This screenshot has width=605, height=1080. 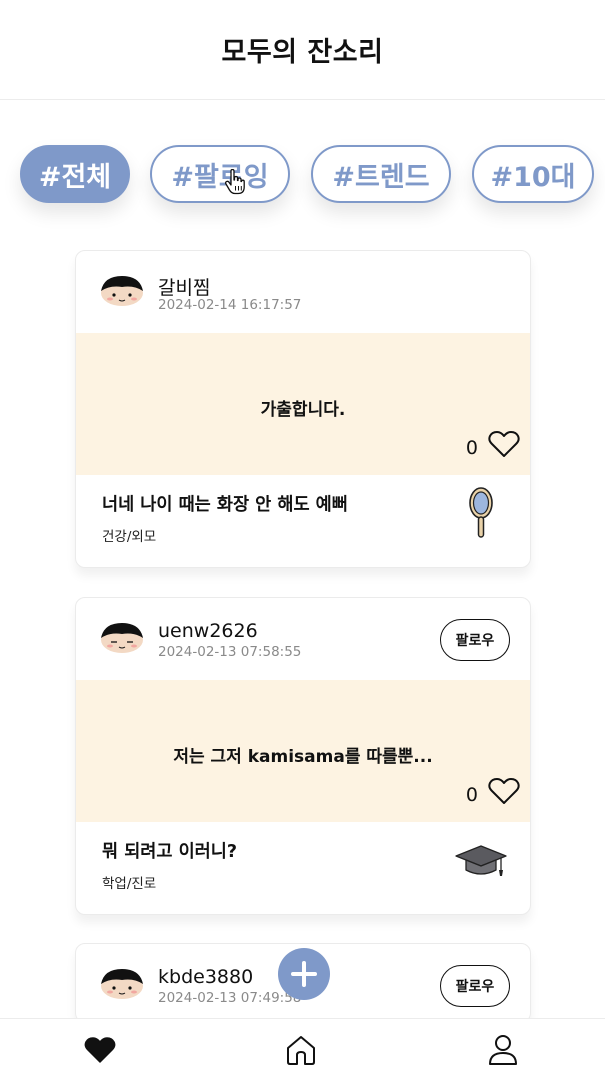 I want to click on post-category: 건강/외모, so click(x=129, y=537).